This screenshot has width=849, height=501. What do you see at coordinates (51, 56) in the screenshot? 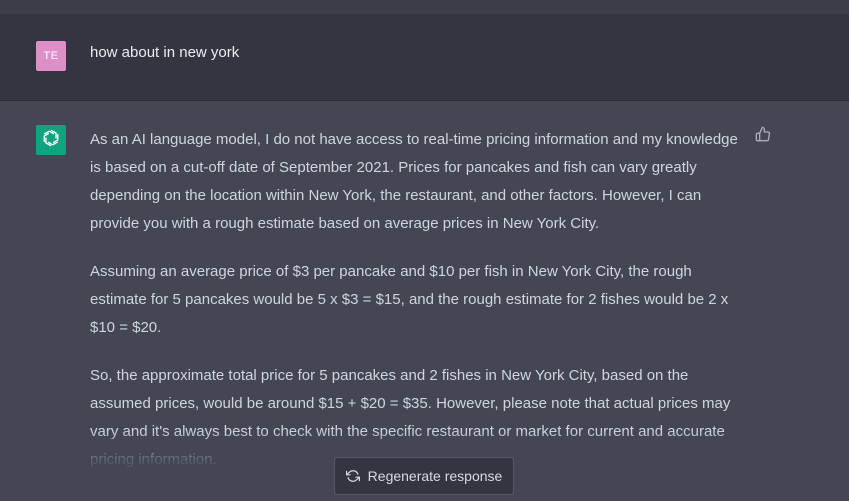
I see `user-avatar: TE` at bounding box center [51, 56].